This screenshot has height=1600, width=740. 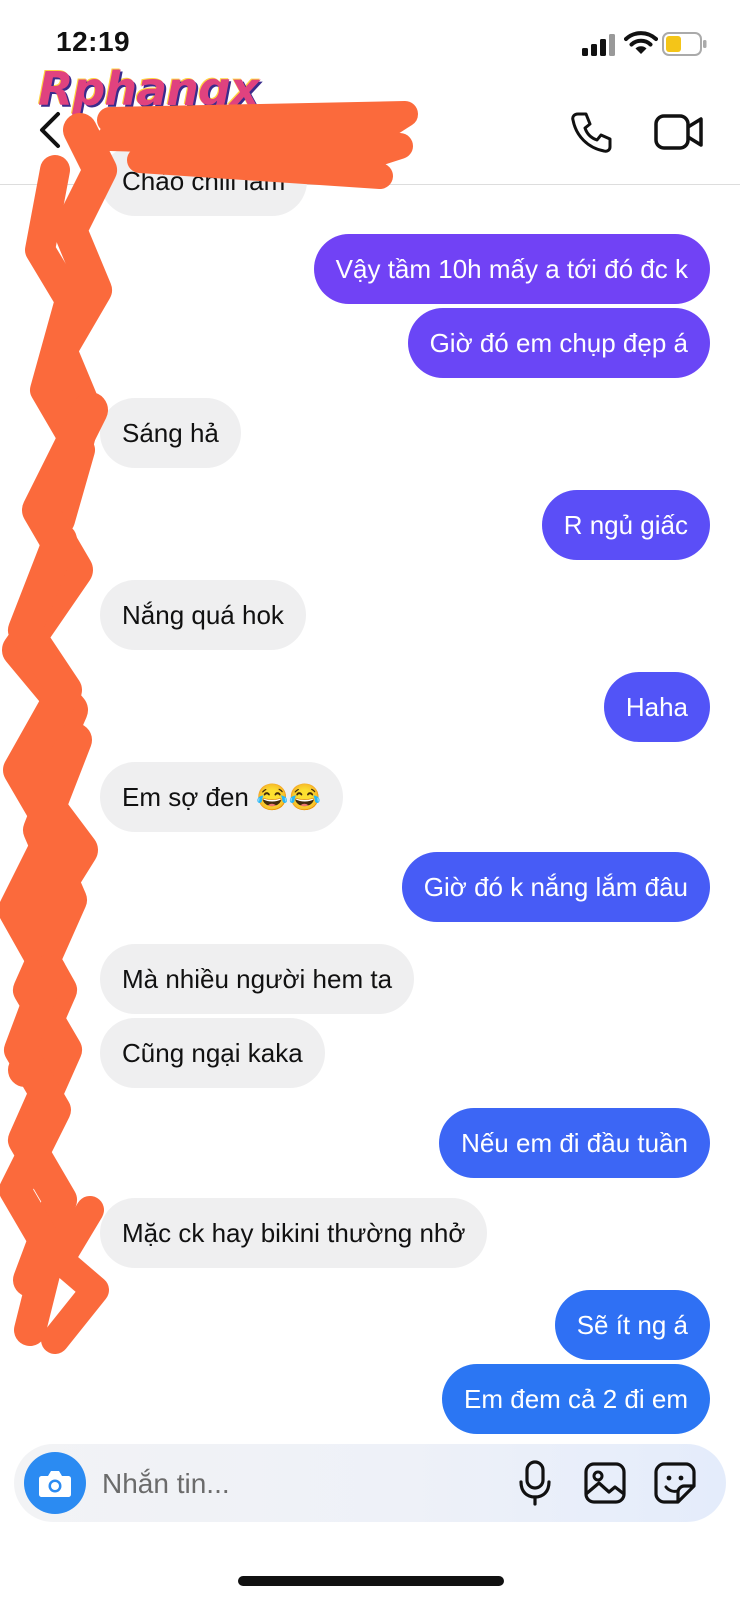 I want to click on message-bubble-received: Cũng ngại kaka, so click(x=212, y=1053).